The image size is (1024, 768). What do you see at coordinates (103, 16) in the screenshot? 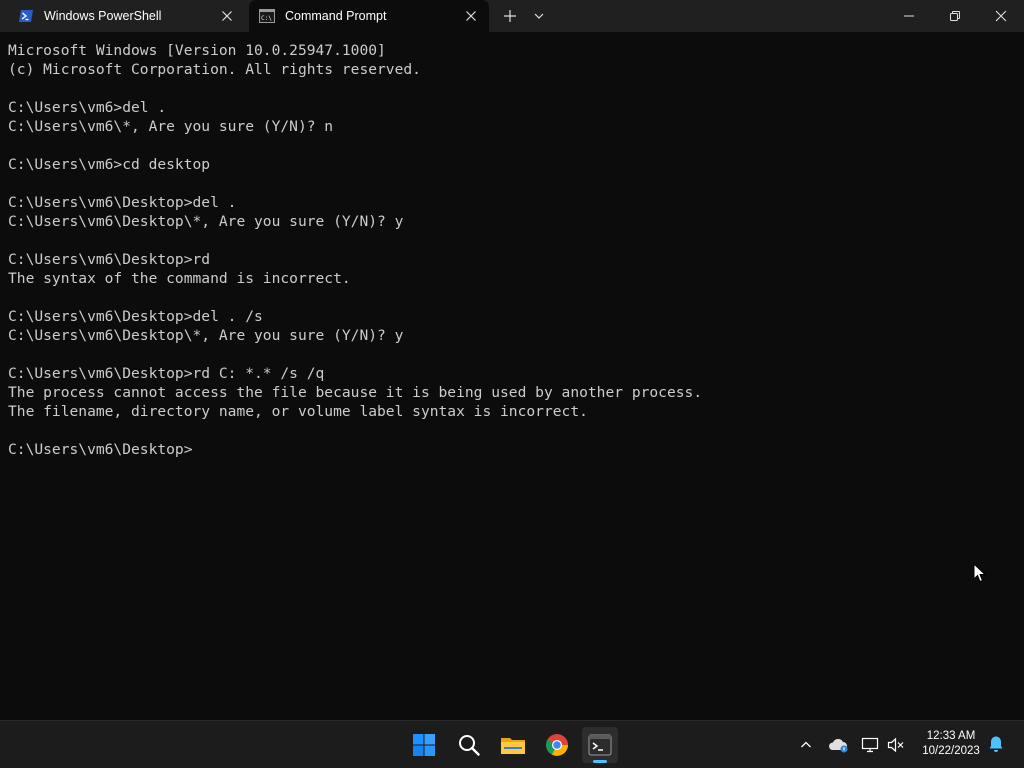
I see `tab-label: Windows PowerShell` at bounding box center [103, 16].